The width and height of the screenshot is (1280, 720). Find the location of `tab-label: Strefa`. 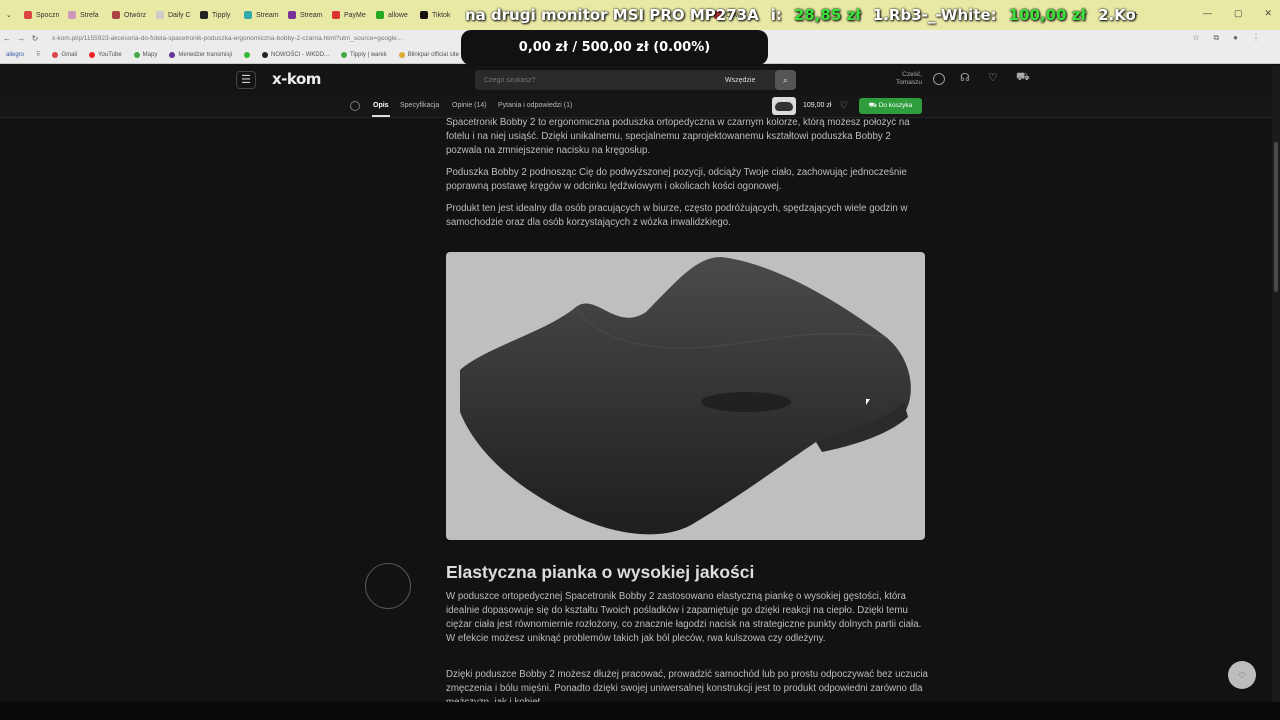

tab-label: Strefa is located at coordinates (89, 15).